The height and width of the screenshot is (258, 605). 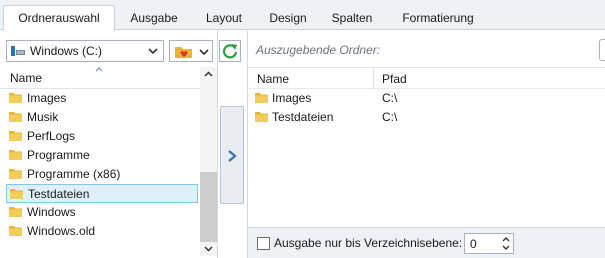 What do you see at coordinates (368, 243) in the screenshot?
I see `depth-limit-label: Ausgabe nur bis Verzeichnisebene:` at bounding box center [368, 243].